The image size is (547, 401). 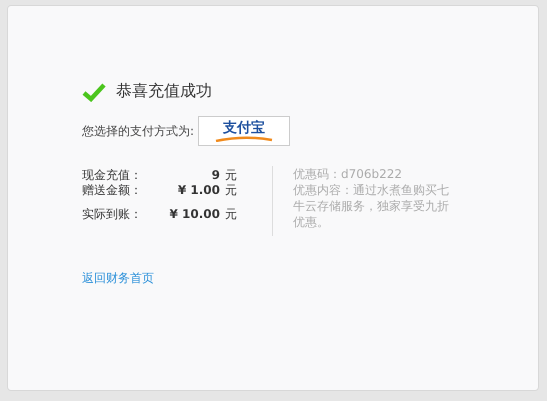 I want to click on back-link: 返回财务首页, so click(x=118, y=278).